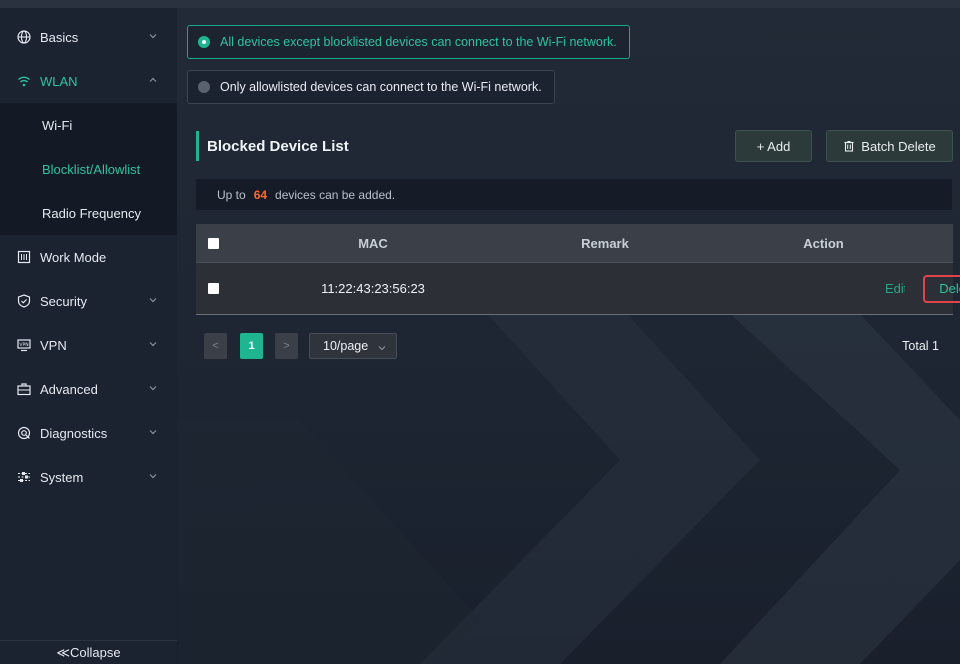 The width and height of the screenshot is (960, 664). Describe the element at coordinates (231, 194) in the screenshot. I see `capacity-prefix: Up to` at that location.